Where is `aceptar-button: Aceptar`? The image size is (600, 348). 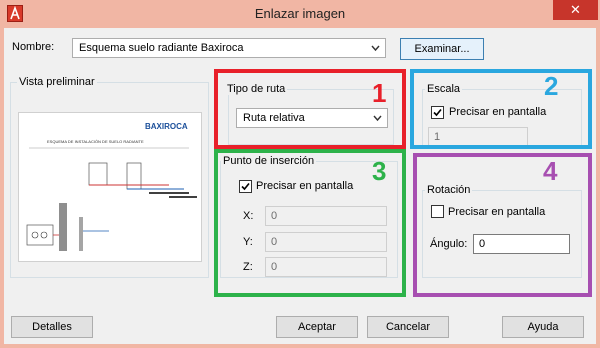
aceptar-button: Aceptar is located at coordinates (317, 327).